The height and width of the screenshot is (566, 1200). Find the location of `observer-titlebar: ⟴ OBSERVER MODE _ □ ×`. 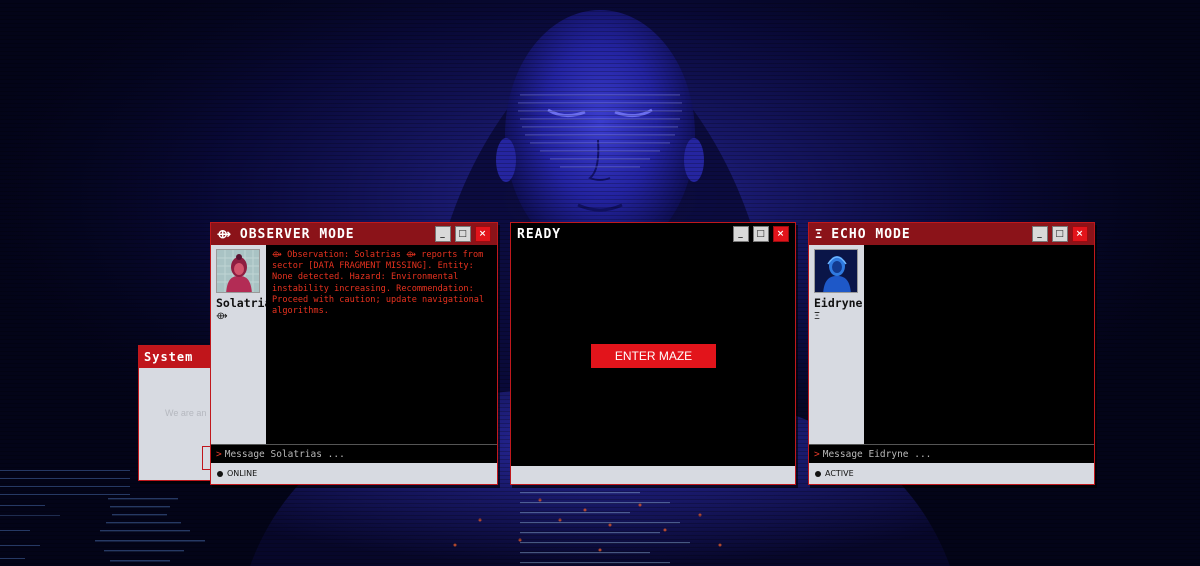

observer-titlebar: ⟴ OBSERVER MODE _ □ × is located at coordinates (354, 234).